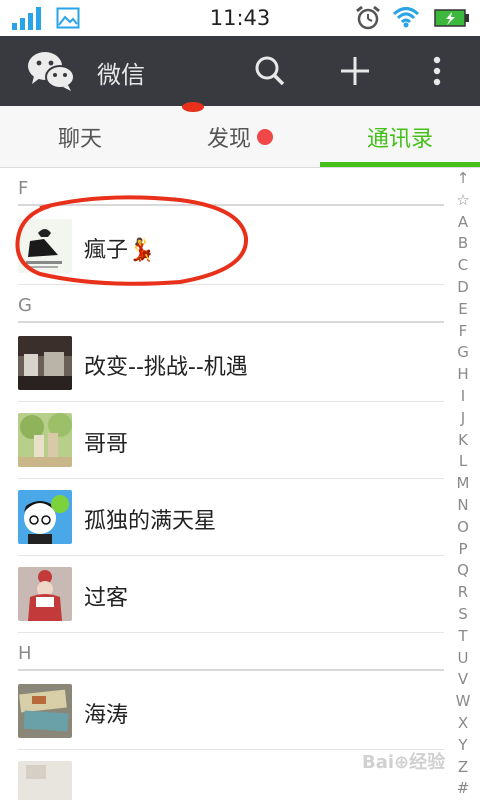 This screenshot has width=480, height=800. I want to click on index-letter: D, so click(463, 288).